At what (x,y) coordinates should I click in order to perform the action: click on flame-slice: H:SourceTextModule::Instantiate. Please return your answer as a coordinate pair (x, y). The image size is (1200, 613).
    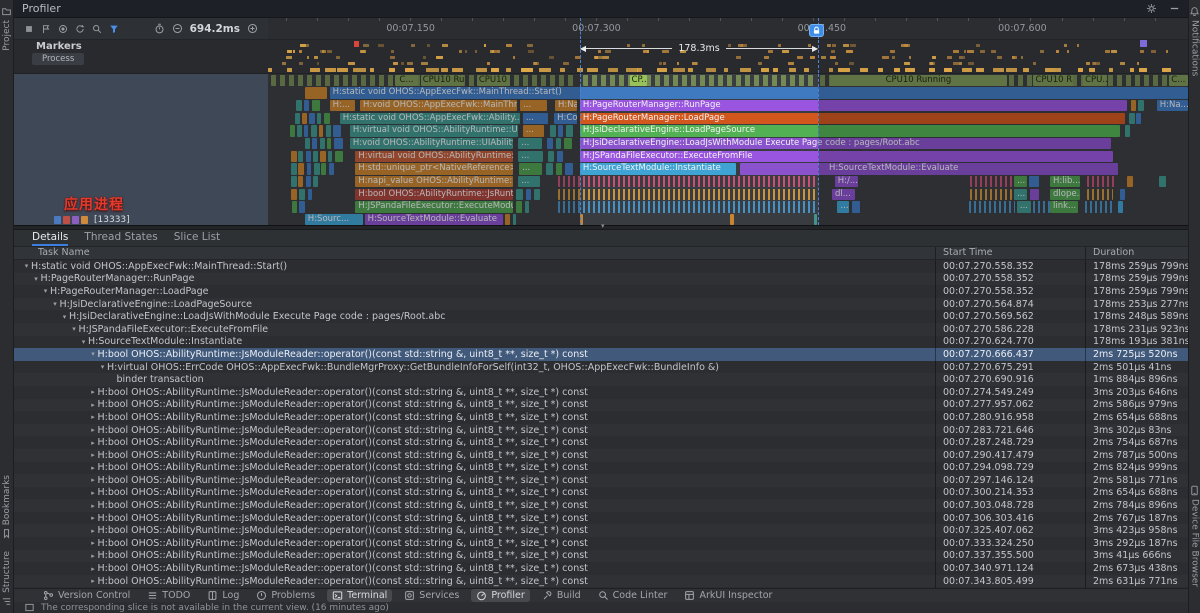
    Looking at the image, I should click on (658, 169).